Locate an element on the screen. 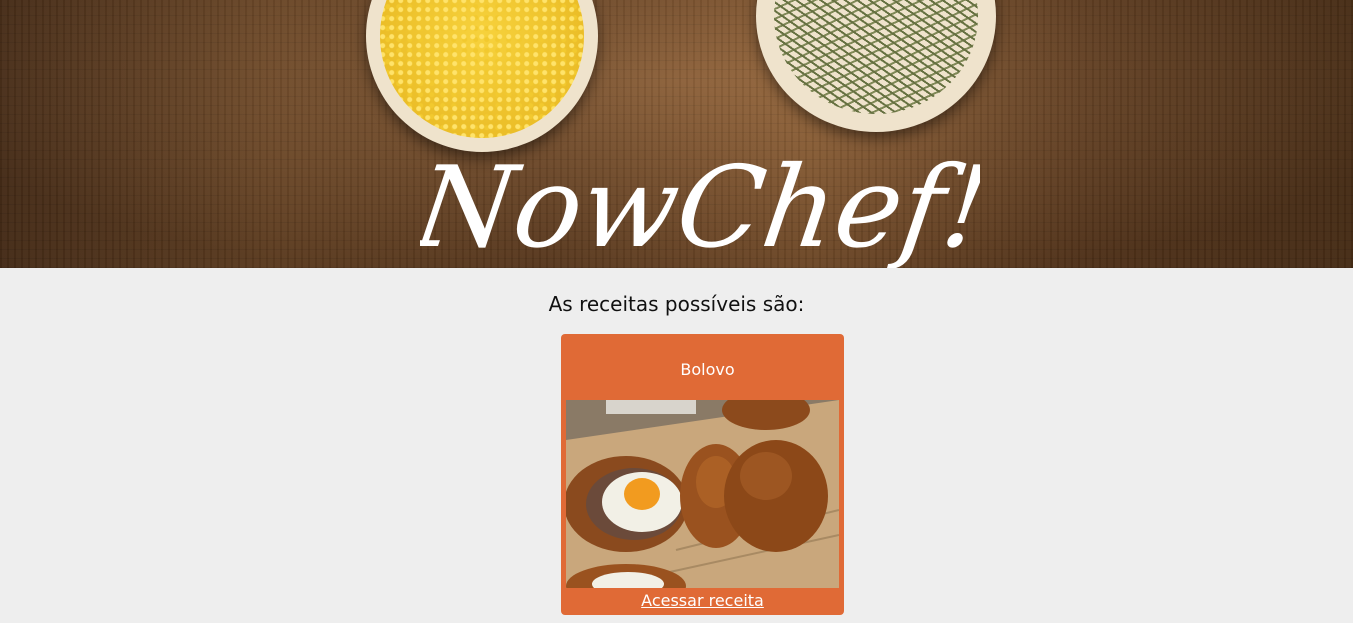 This screenshot has width=1353, height=623. page-heading: As receitas possíveis são: is located at coordinates (676, 304).